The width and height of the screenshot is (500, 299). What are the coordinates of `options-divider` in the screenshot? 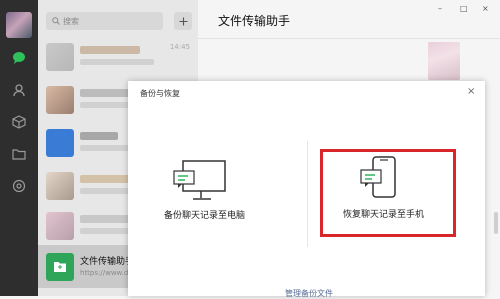 It's located at (307, 194).